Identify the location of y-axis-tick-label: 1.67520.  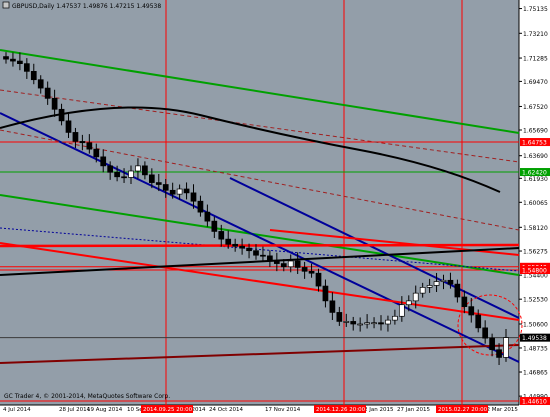
(535, 107).